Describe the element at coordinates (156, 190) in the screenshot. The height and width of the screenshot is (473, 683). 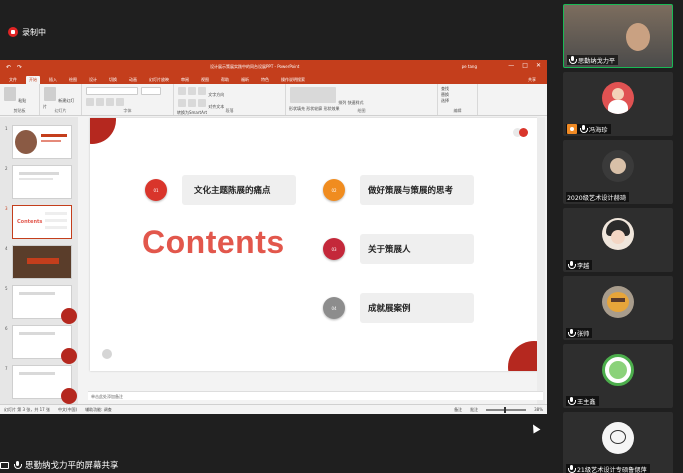
I see `agenda-badge: 01` at that location.